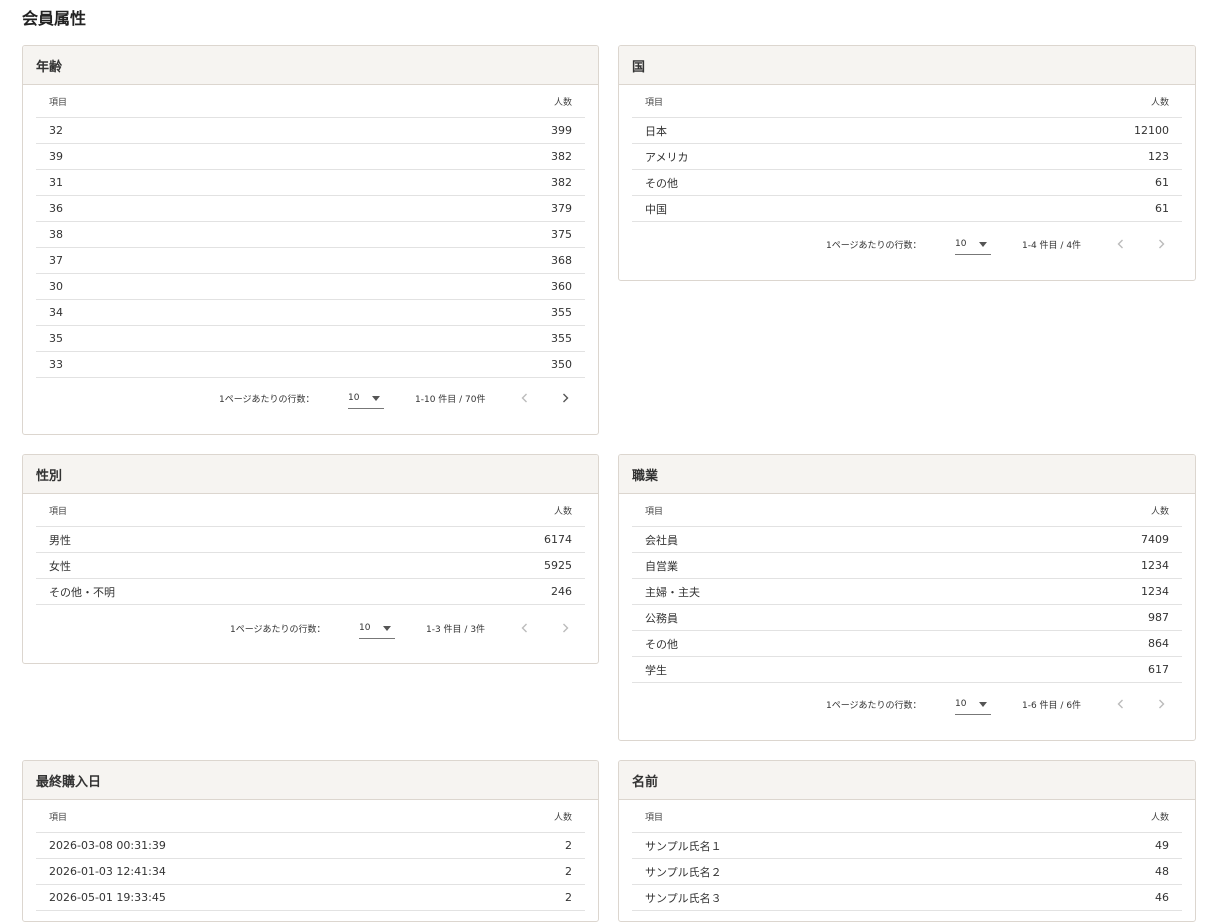 Image resolution: width=1222 pixels, height=922 pixels. What do you see at coordinates (656, 131) in the screenshot?
I see `row-label: 日本` at bounding box center [656, 131].